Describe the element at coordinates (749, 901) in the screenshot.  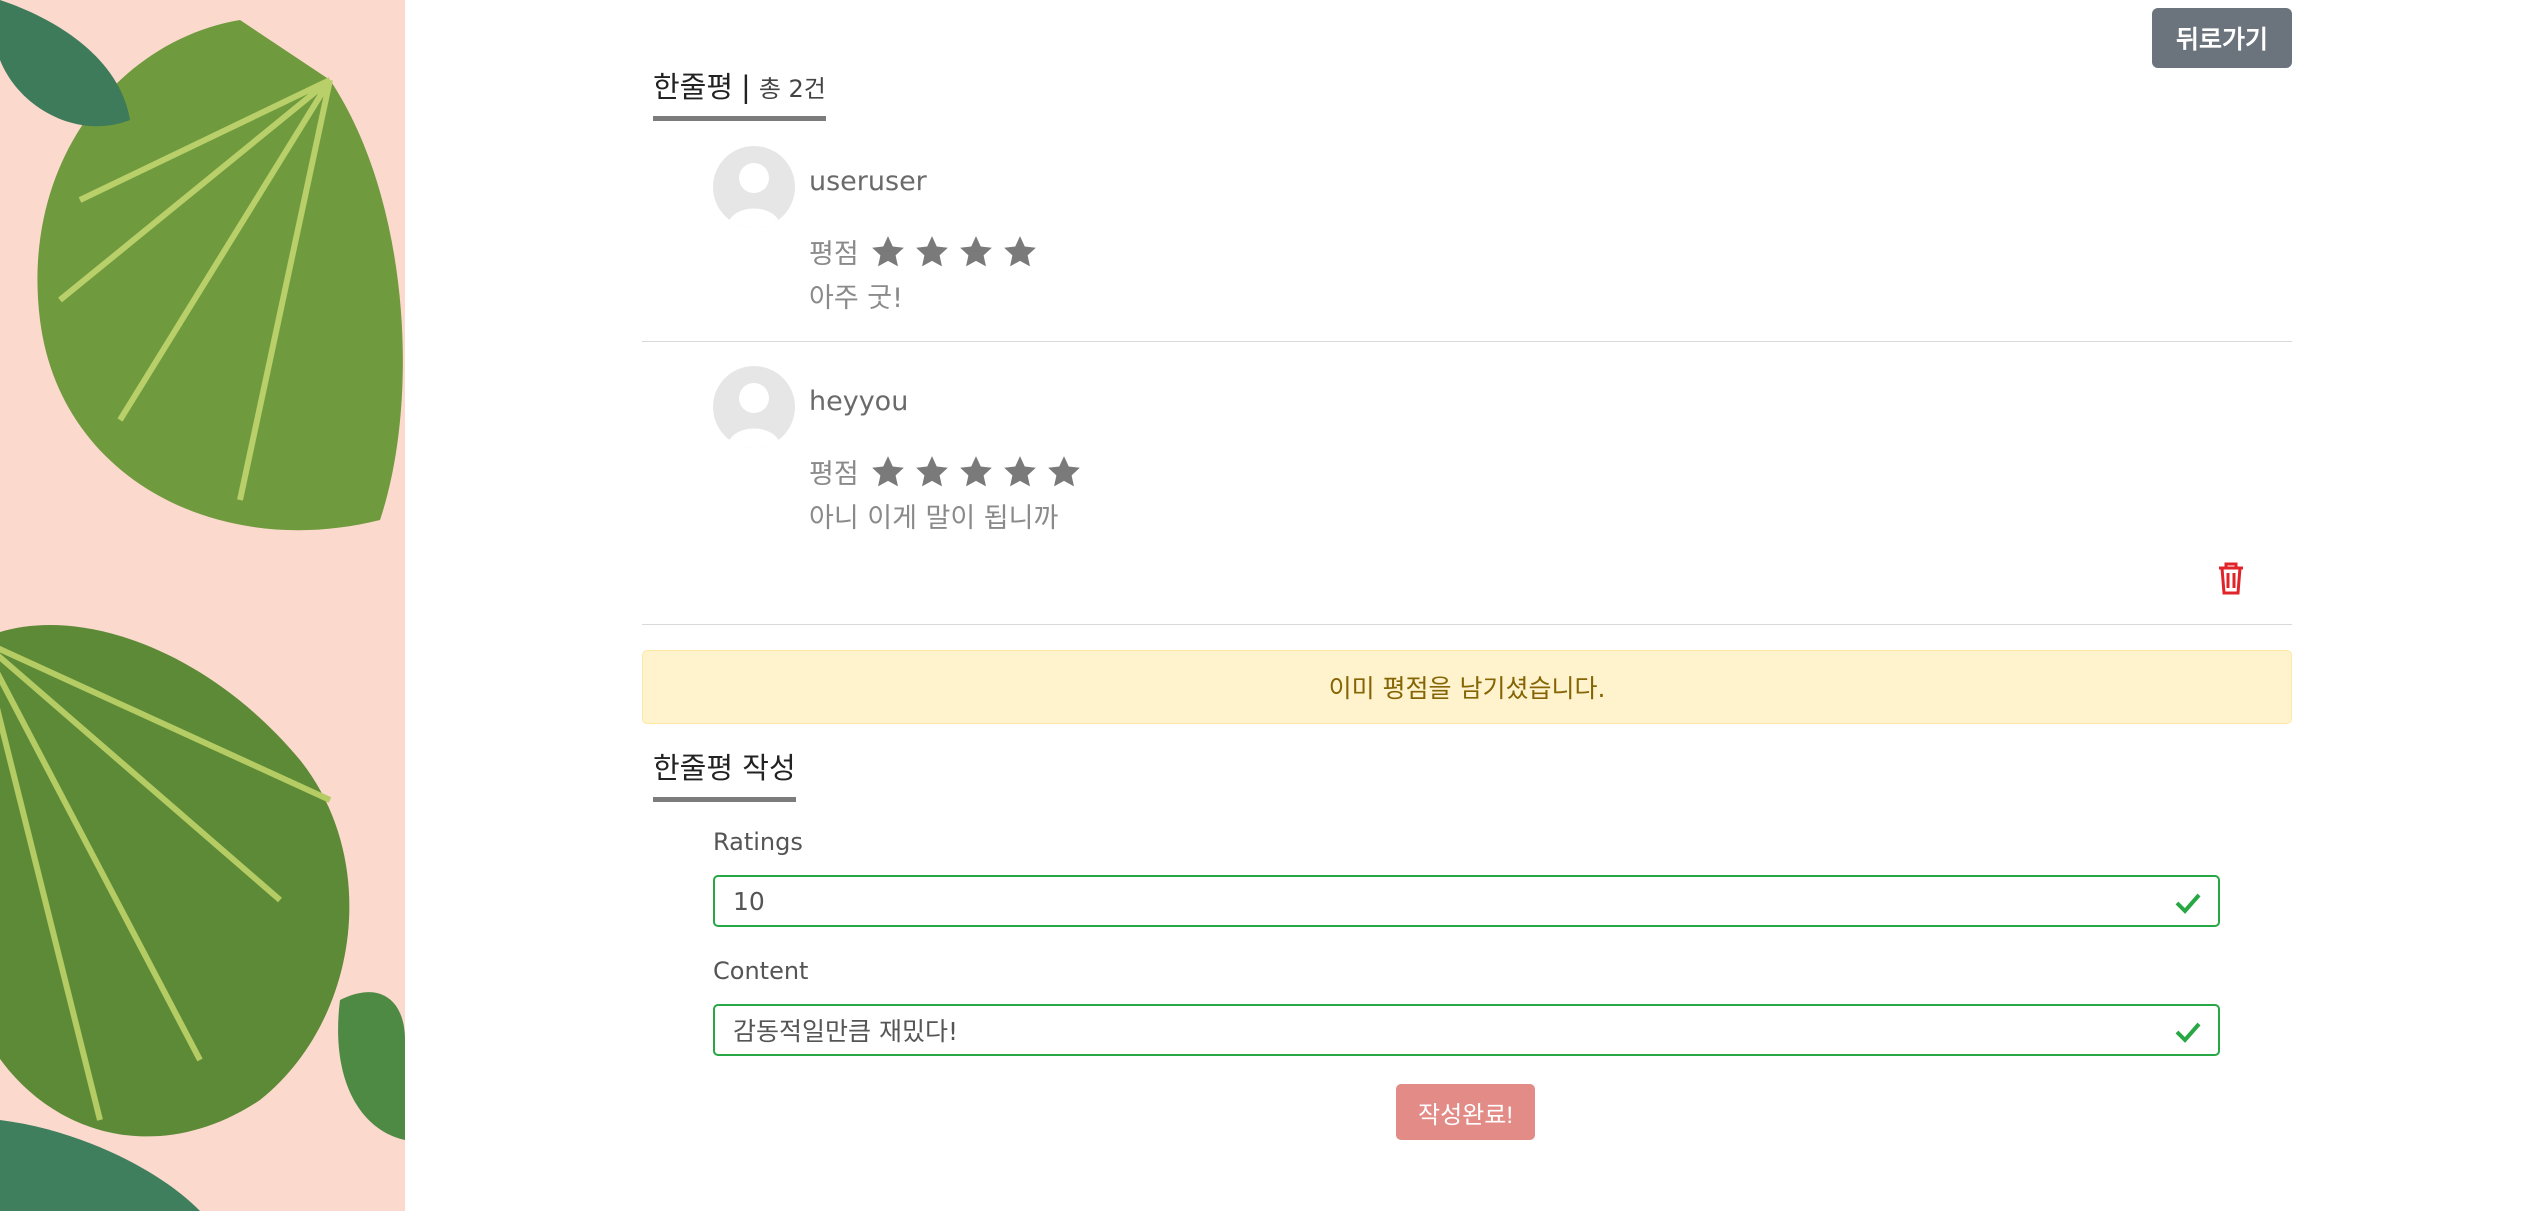
I see `ratings-value: 10` at that location.